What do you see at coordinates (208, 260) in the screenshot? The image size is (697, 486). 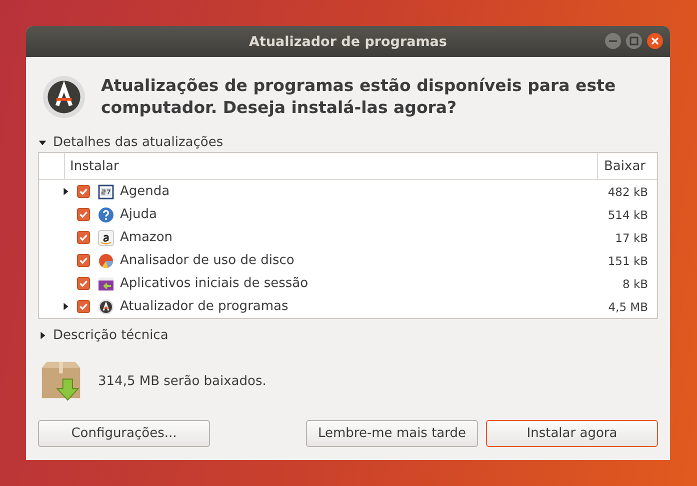 I see `package-name: Analisador de uso de disco` at bounding box center [208, 260].